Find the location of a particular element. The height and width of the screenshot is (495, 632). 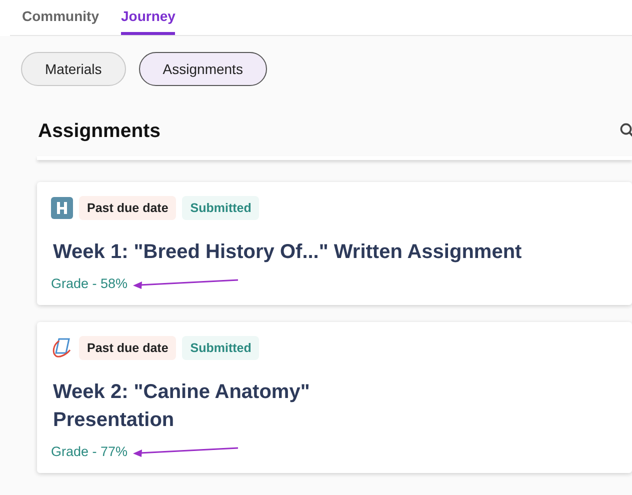

filter-button: Assignments is located at coordinates (202, 69).